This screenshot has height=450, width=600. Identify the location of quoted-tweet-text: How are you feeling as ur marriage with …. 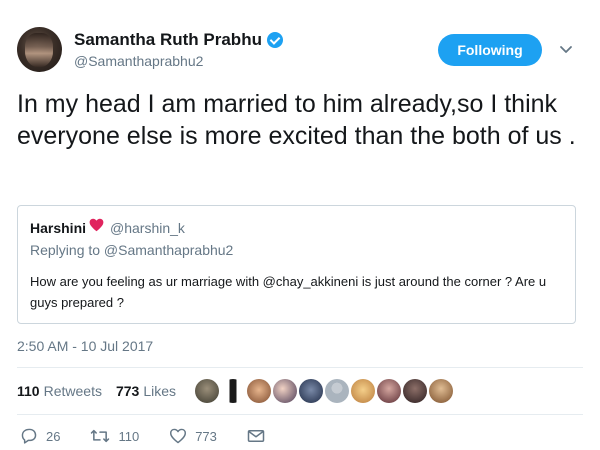
(288, 292).